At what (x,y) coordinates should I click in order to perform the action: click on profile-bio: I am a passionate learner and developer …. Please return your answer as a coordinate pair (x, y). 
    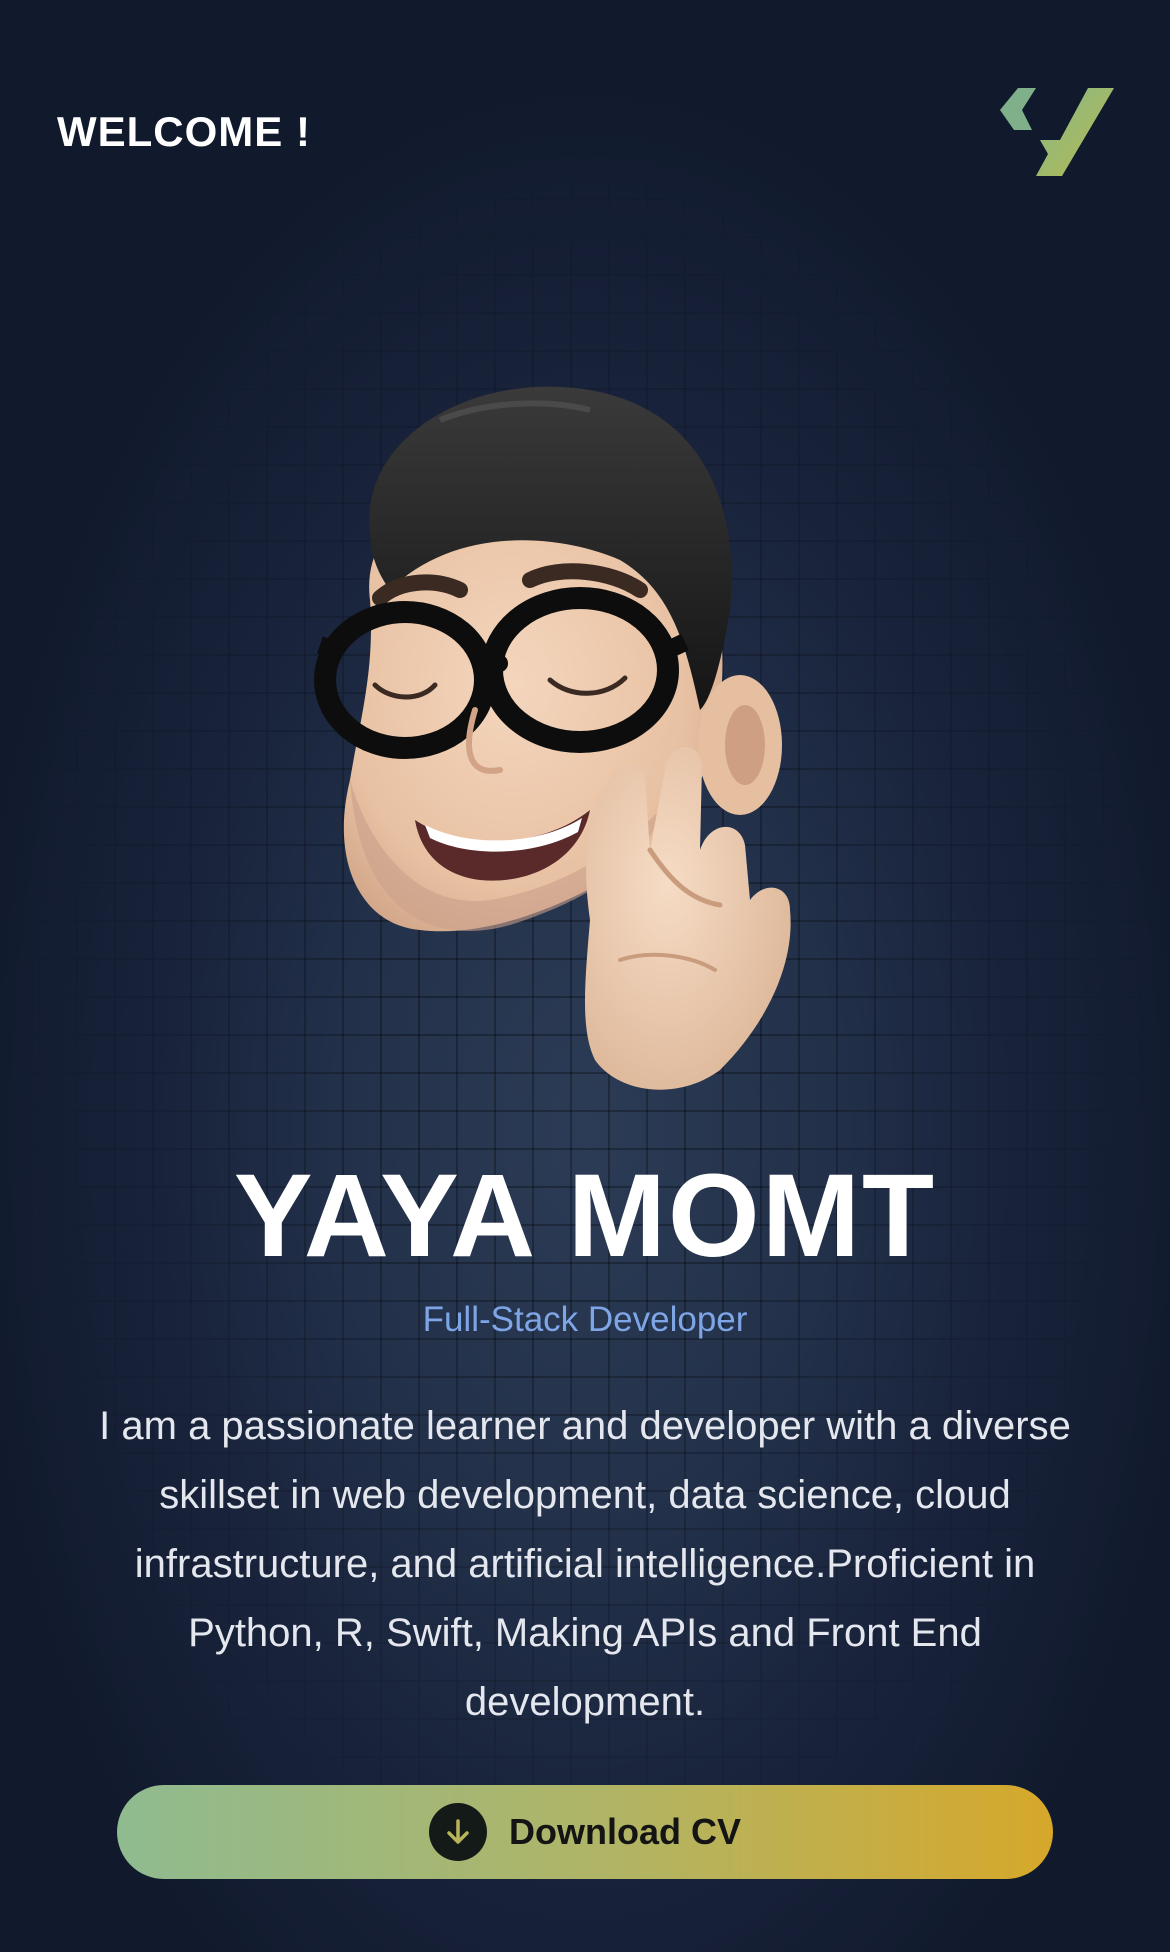
    Looking at the image, I should click on (585, 1564).